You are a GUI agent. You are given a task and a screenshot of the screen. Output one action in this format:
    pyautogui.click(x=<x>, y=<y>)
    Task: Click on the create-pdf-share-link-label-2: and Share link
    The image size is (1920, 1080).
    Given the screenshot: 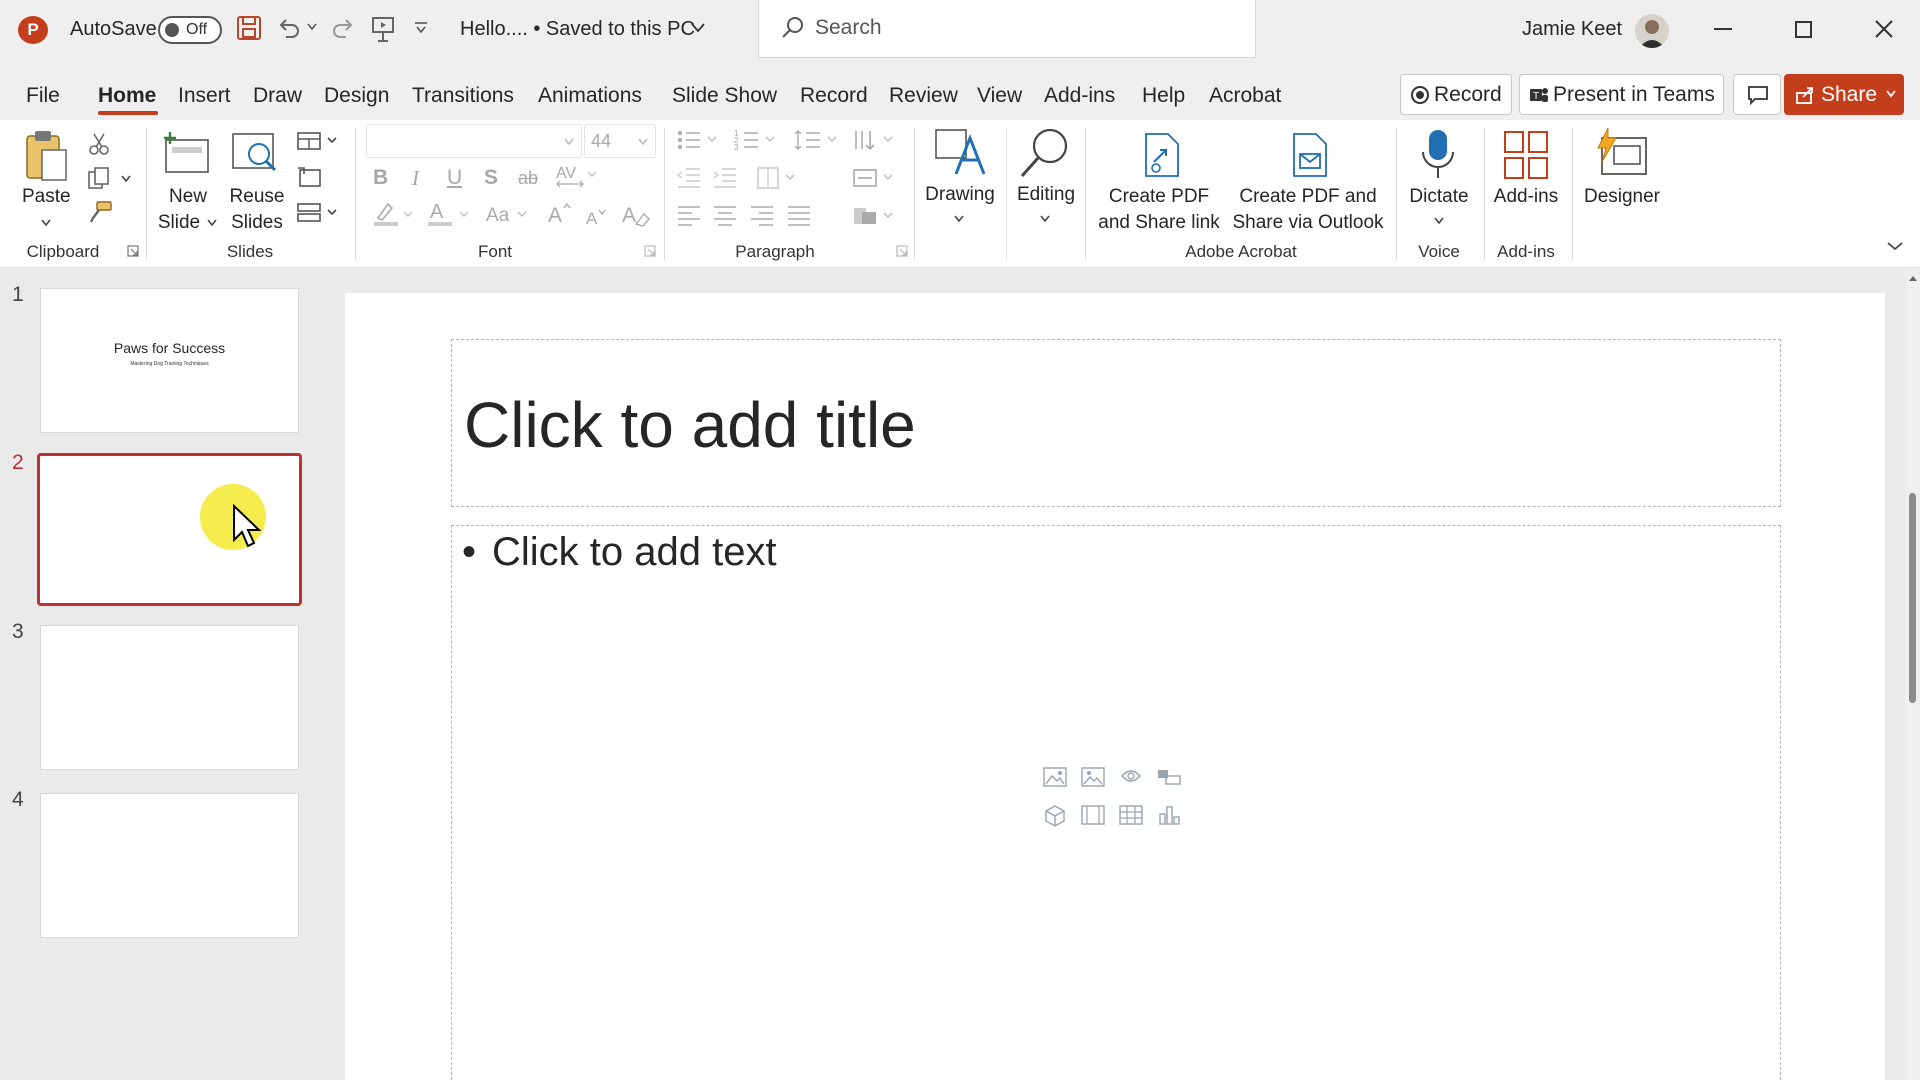 What is the action you would take?
    pyautogui.click(x=1159, y=223)
    